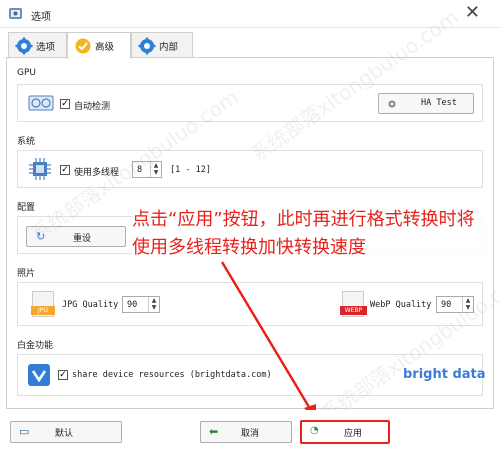  What do you see at coordinates (353, 310) in the screenshot?
I see `webp-badge: WEBP` at bounding box center [353, 310].